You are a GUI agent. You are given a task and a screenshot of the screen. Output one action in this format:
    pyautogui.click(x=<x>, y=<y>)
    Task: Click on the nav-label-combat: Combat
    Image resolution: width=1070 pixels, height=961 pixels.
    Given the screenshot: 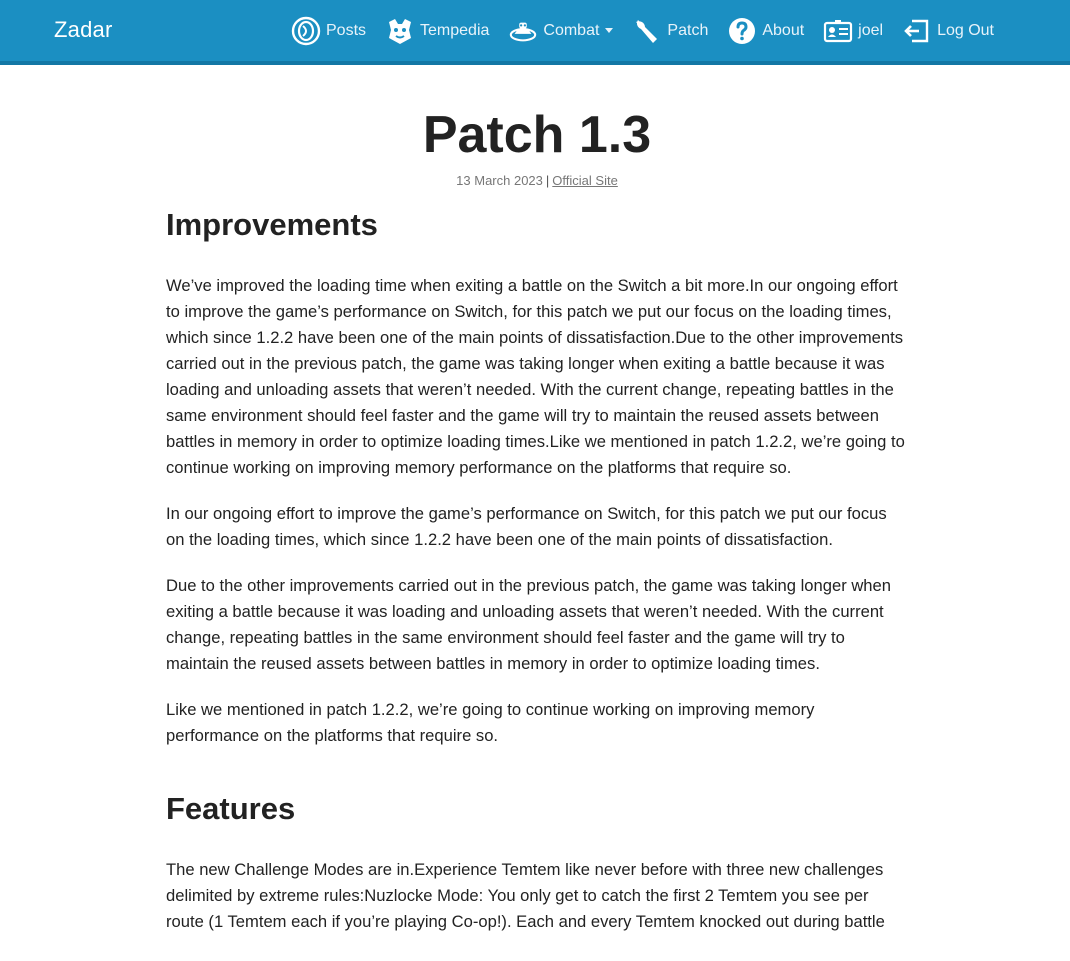 What is the action you would take?
    pyautogui.click(x=571, y=30)
    